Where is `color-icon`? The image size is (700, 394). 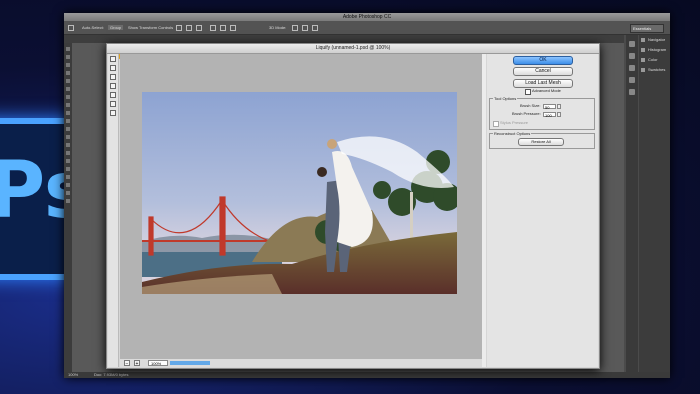 color-icon is located at coordinates (643, 60).